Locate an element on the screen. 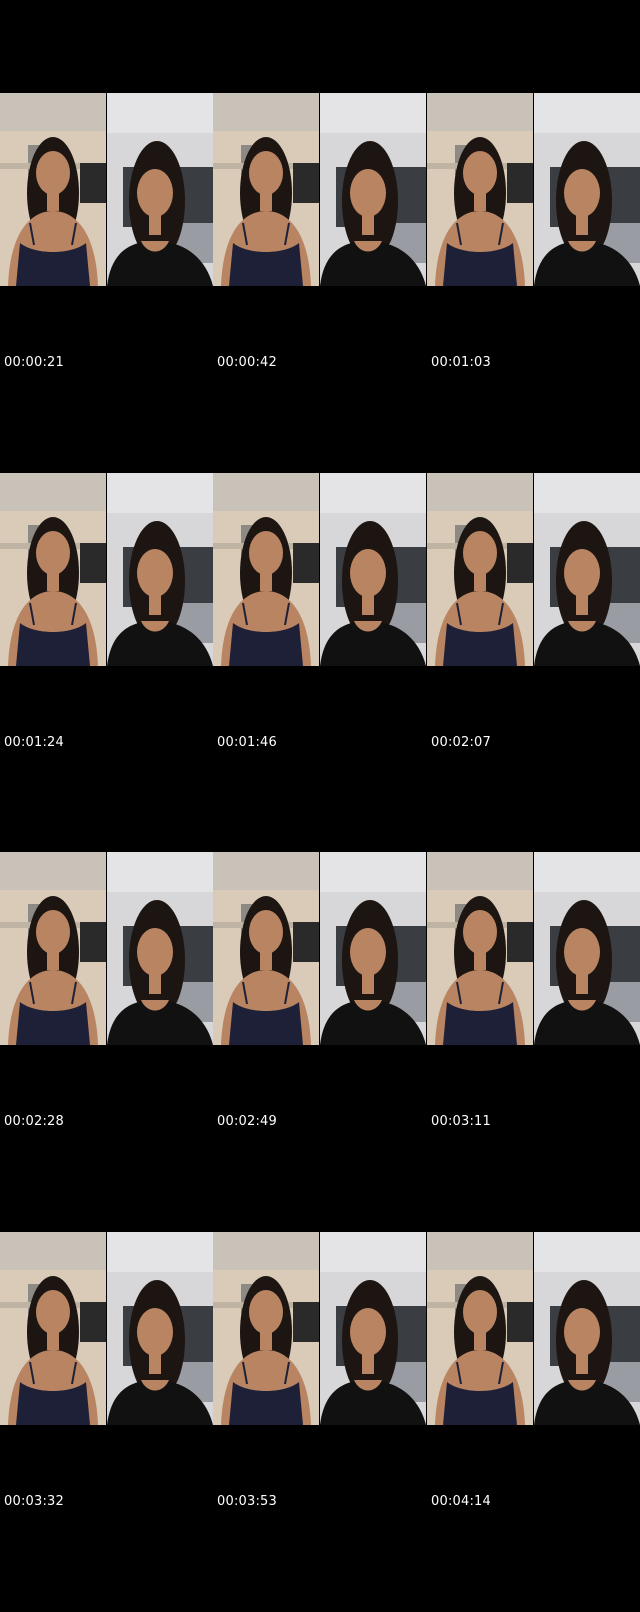 The width and height of the screenshot is (640, 1612). thumbnail-cell: 00:00:42 is located at coordinates (320, 283).